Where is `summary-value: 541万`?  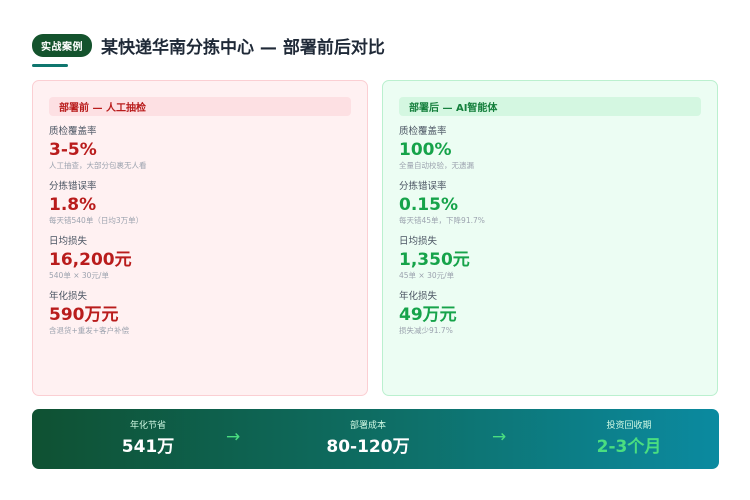
summary-value: 541万 is located at coordinates (148, 447).